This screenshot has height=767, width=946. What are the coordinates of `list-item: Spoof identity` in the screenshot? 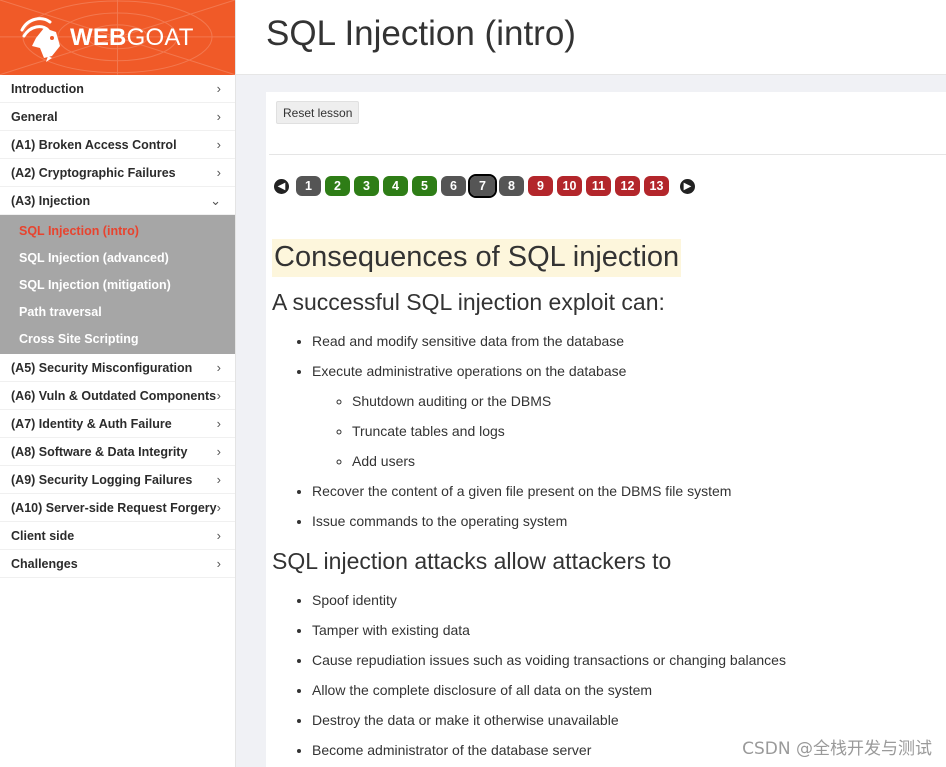 It's located at (627, 600).